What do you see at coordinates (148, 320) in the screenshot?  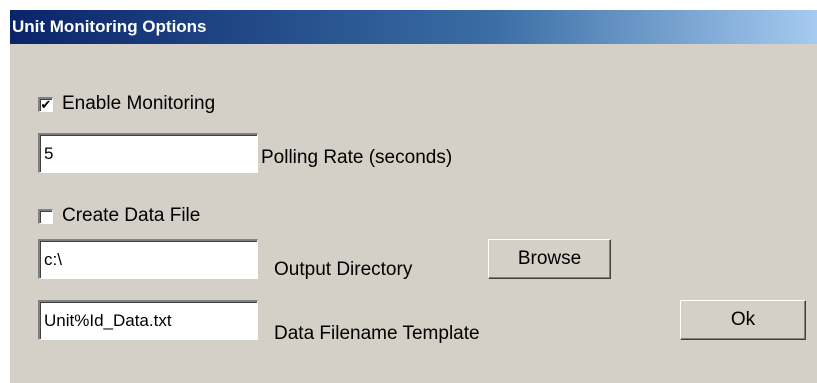 I see `filename-template-input` at bounding box center [148, 320].